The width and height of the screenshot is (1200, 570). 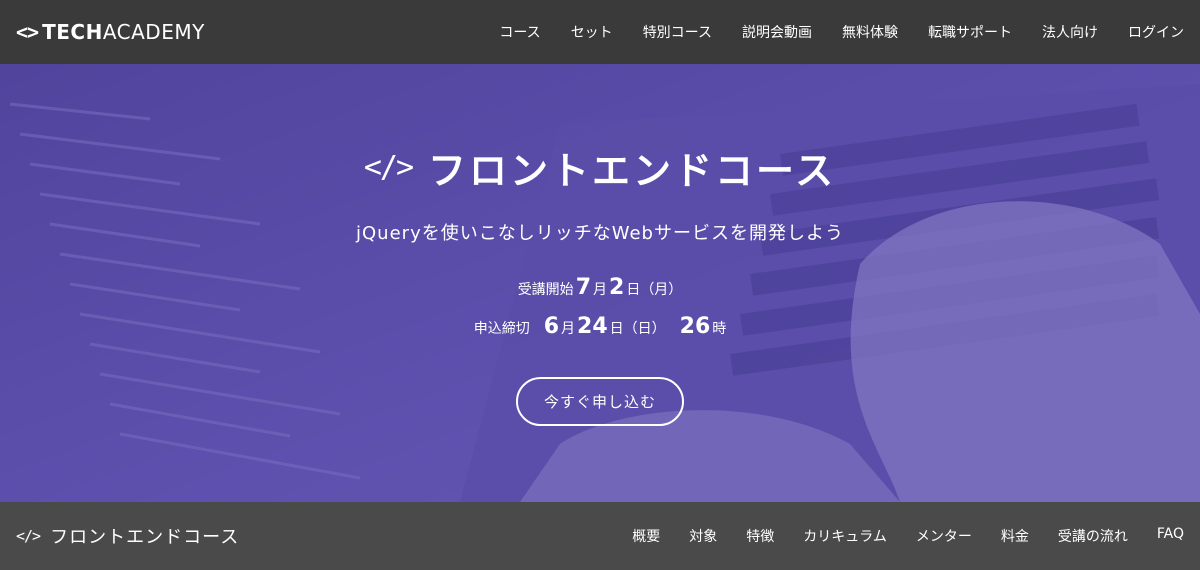 I want to click on deadline-label: 申込締切, so click(x=501, y=329).